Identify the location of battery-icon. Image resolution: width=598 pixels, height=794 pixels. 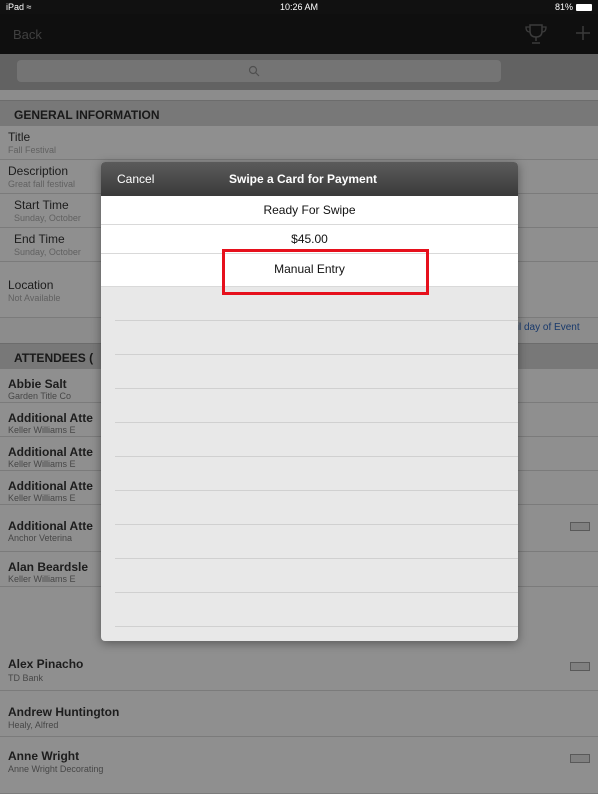
(584, 7).